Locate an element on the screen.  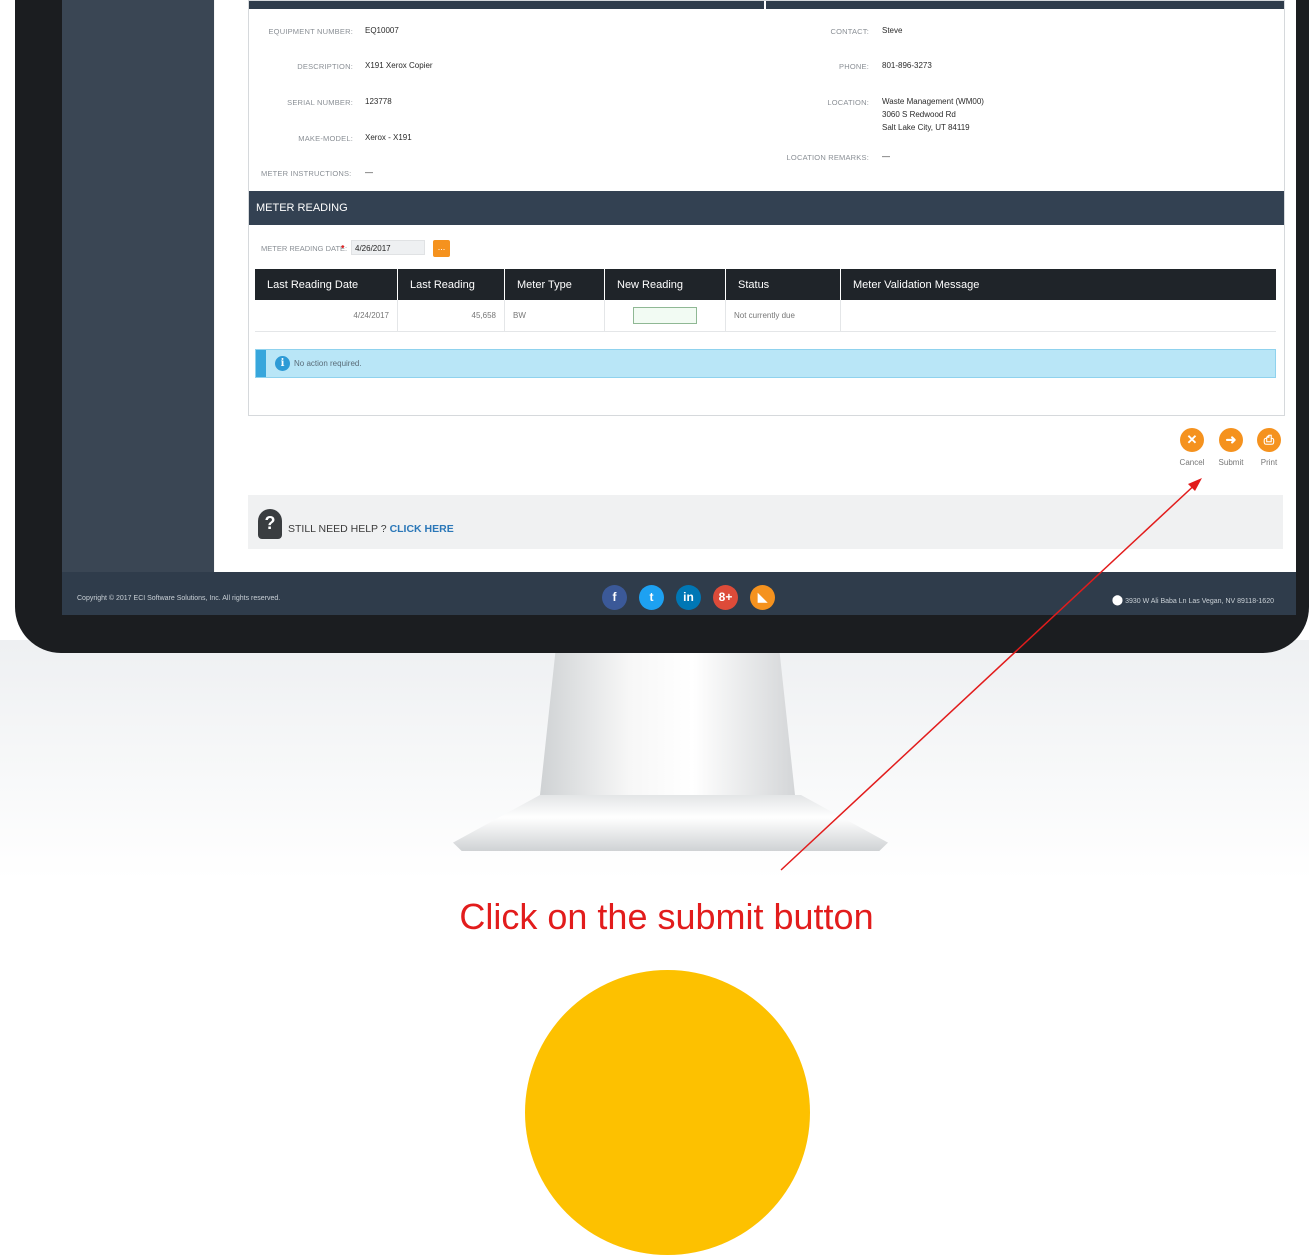
yellow-circle-decoration is located at coordinates (667, 1112).